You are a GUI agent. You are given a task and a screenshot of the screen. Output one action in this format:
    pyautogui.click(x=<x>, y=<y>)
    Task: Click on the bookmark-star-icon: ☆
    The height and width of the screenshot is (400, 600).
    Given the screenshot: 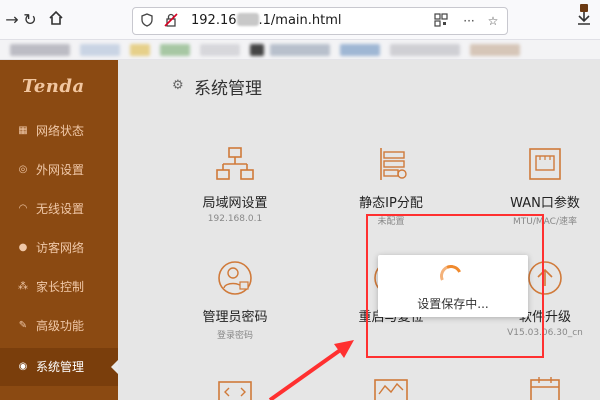 What is the action you would take?
    pyautogui.click(x=493, y=21)
    